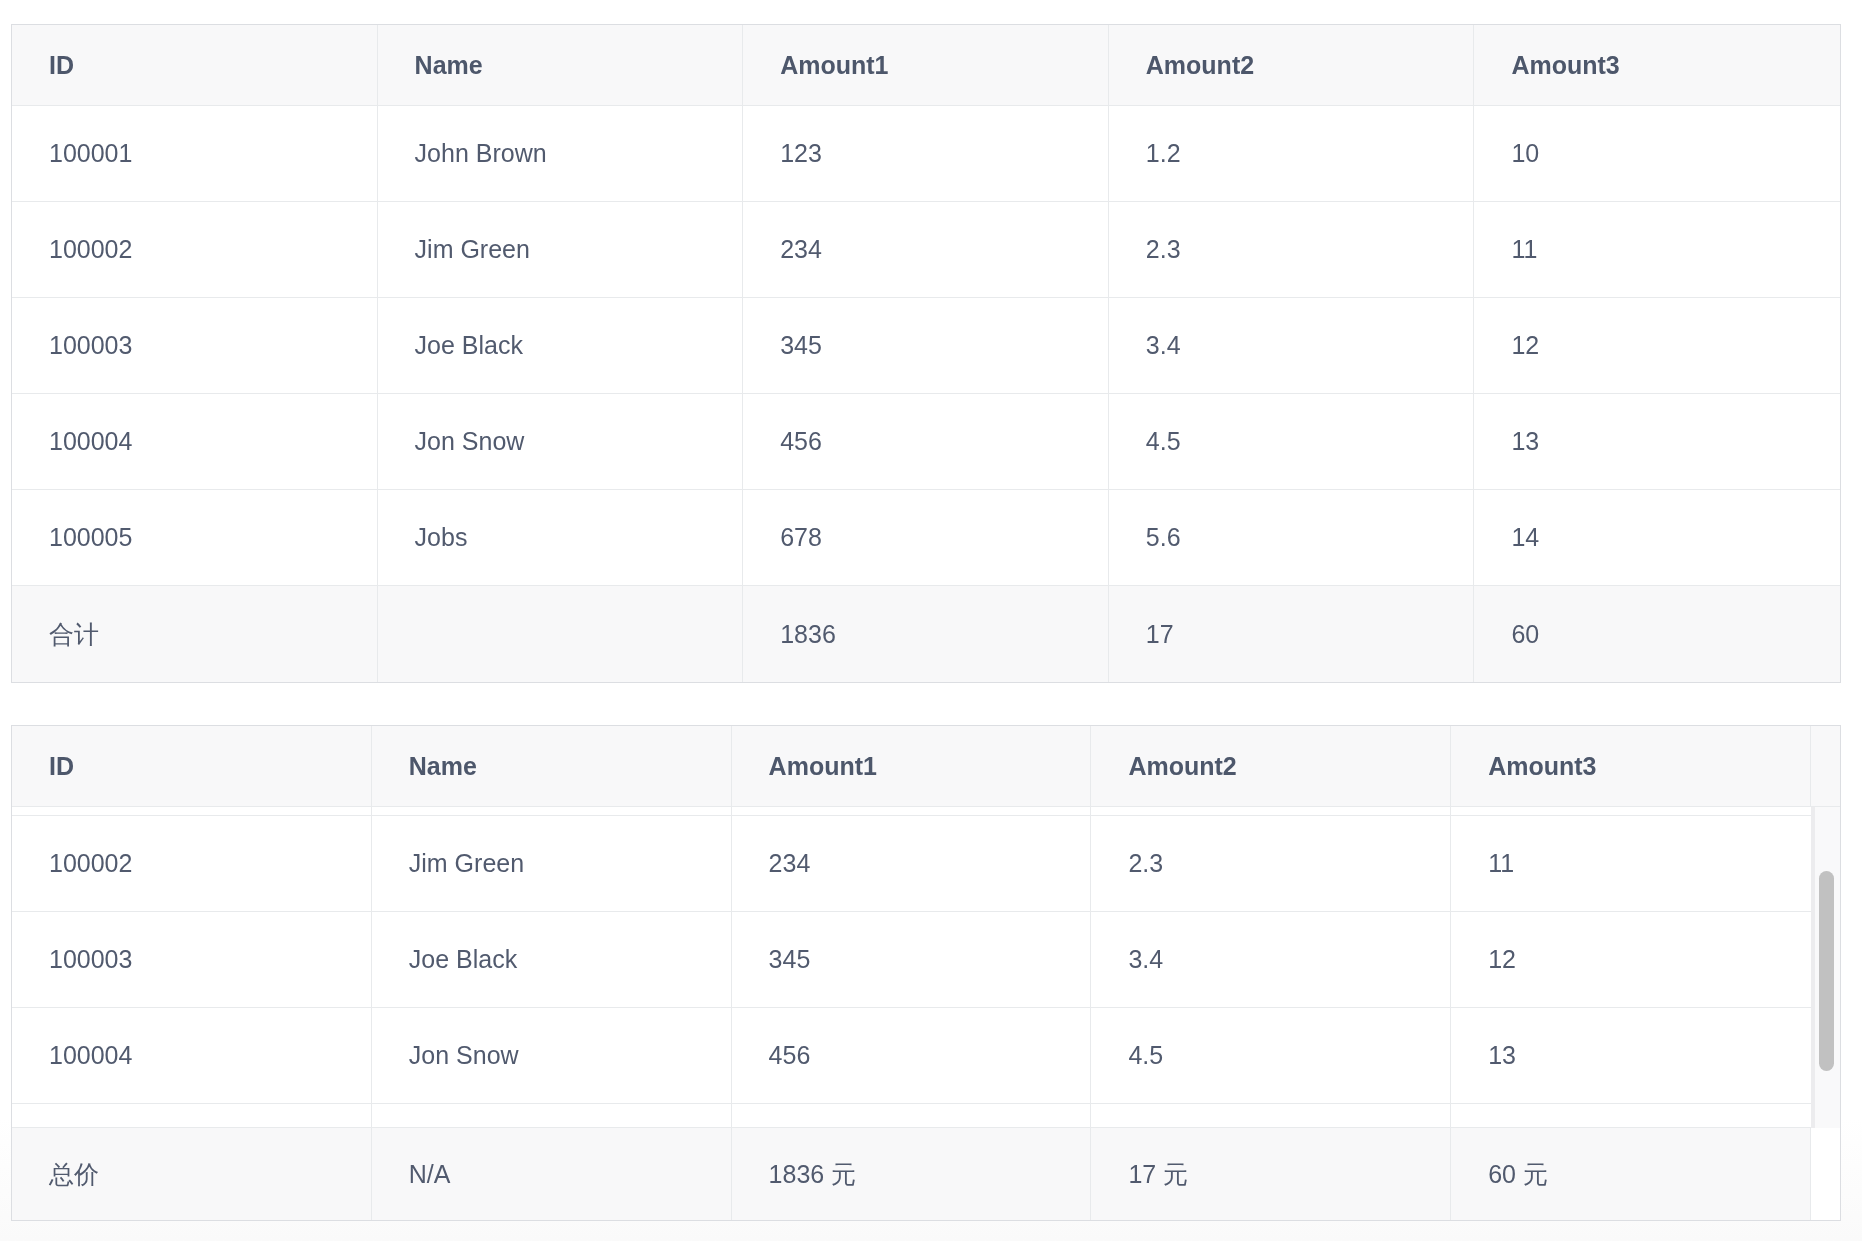 The image size is (1862, 1244). What do you see at coordinates (926, 634) in the screenshot?
I see `summary-cell: 1836` at bounding box center [926, 634].